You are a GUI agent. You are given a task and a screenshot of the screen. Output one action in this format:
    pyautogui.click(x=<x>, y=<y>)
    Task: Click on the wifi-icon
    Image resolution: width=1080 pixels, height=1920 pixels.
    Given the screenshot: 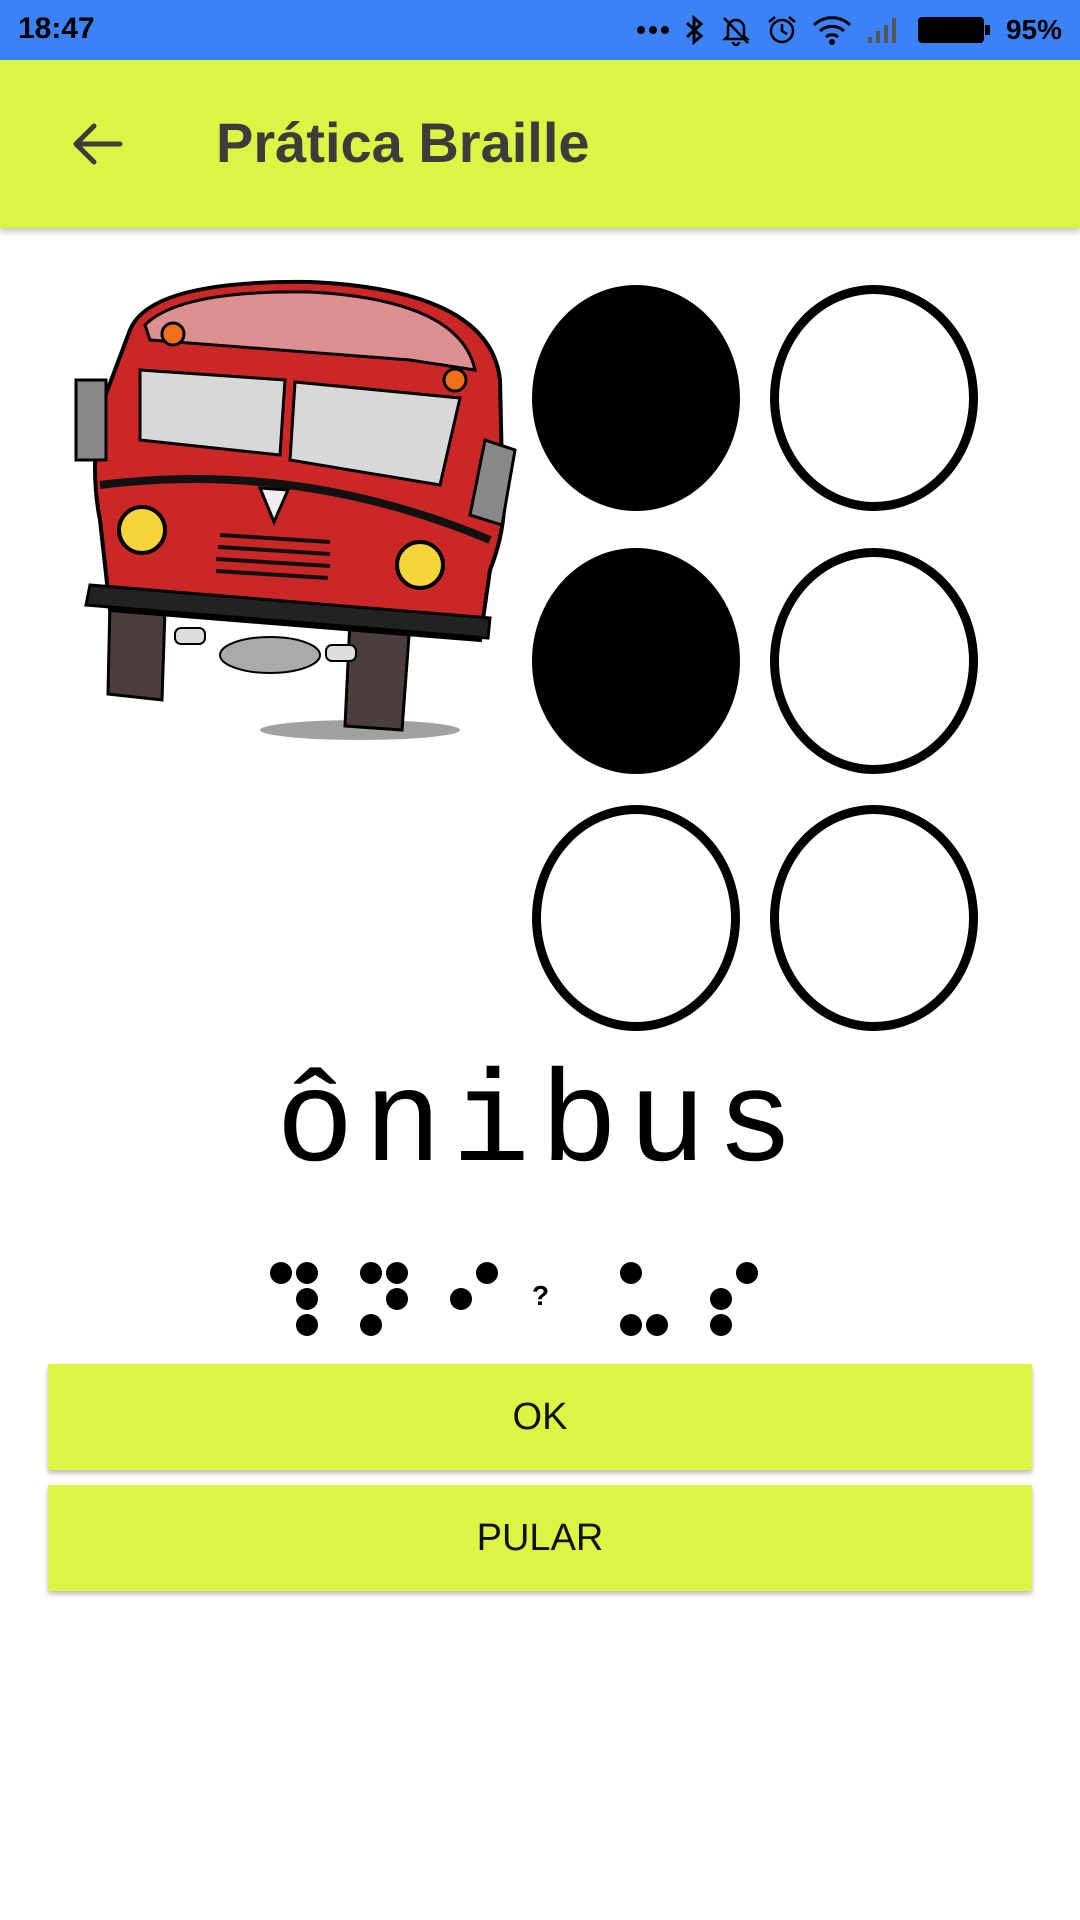 What is the action you would take?
    pyautogui.click(x=831, y=30)
    